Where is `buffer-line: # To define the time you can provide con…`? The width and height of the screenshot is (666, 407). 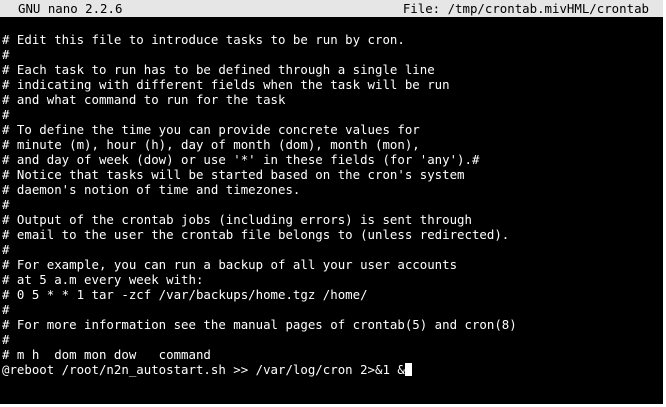
buffer-line: # To define the time you can provide con… is located at coordinates (332, 129).